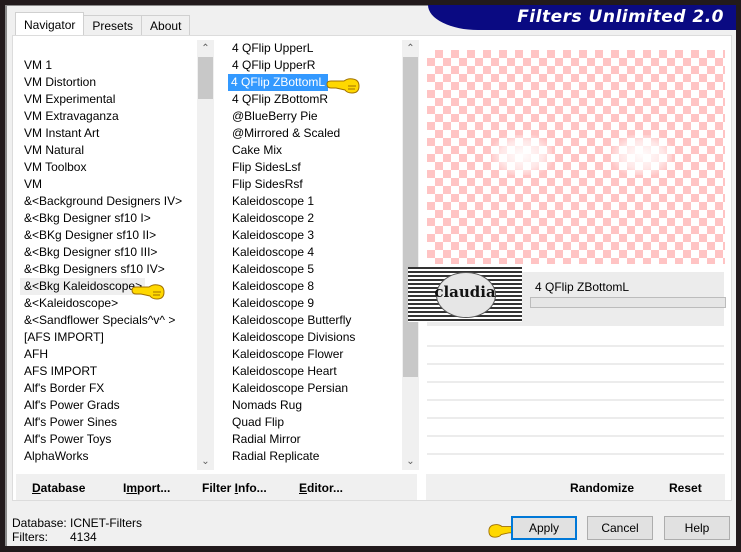 The width and height of the screenshot is (741, 552). What do you see at coordinates (107, 150) in the screenshot?
I see `list-item: VM Natural` at bounding box center [107, 150].